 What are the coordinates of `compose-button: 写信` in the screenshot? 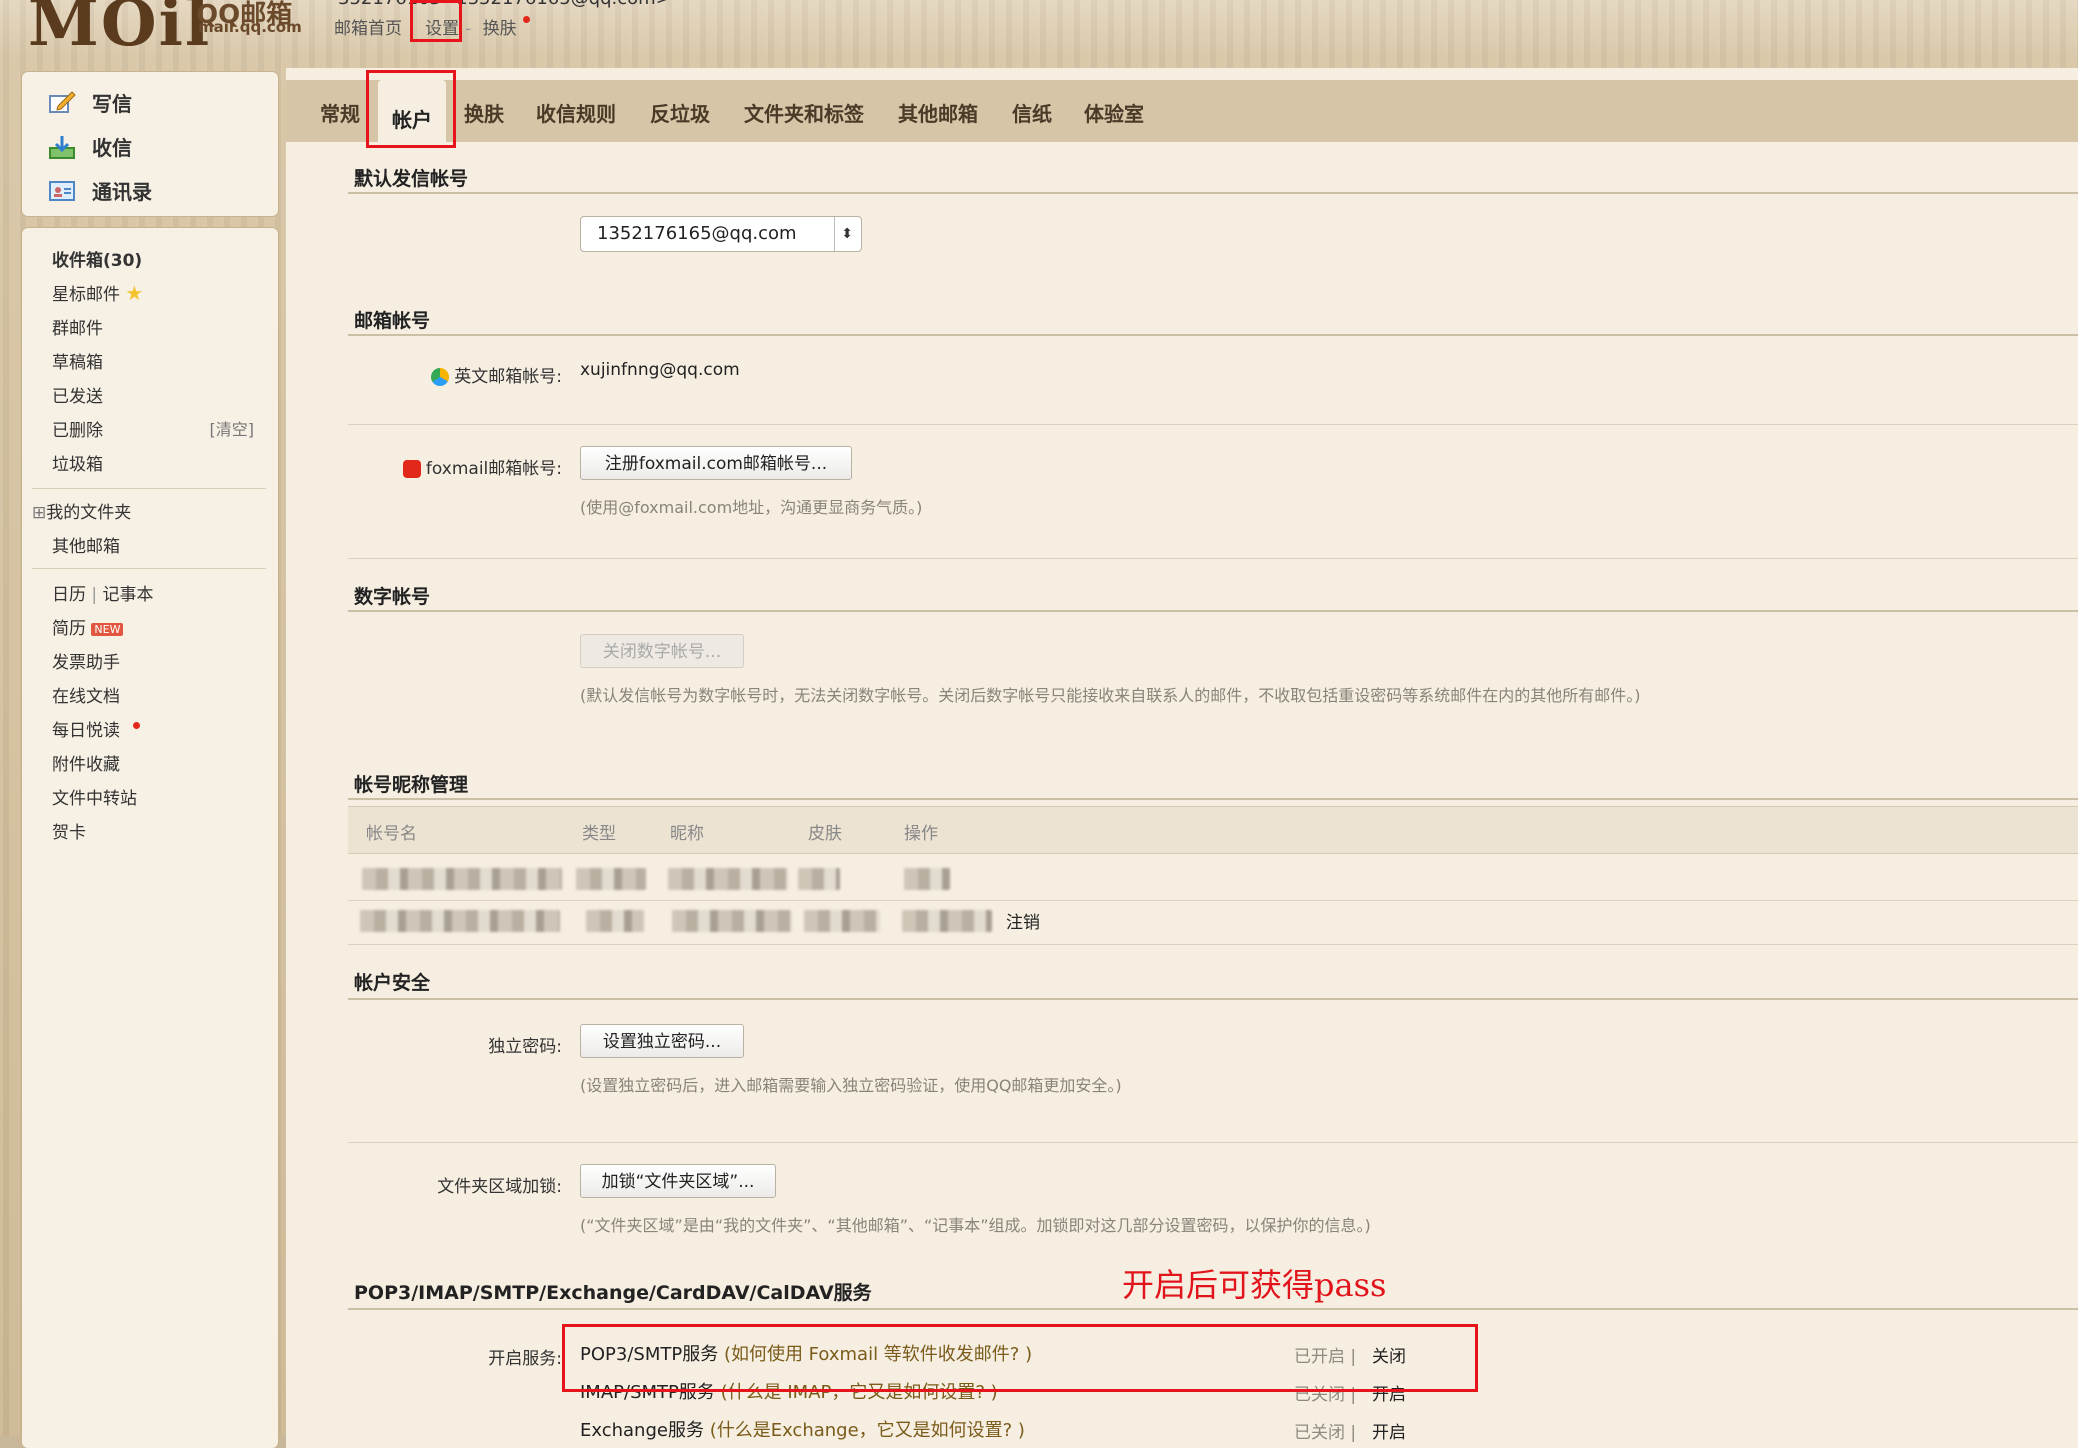 It's located at (90, 102).